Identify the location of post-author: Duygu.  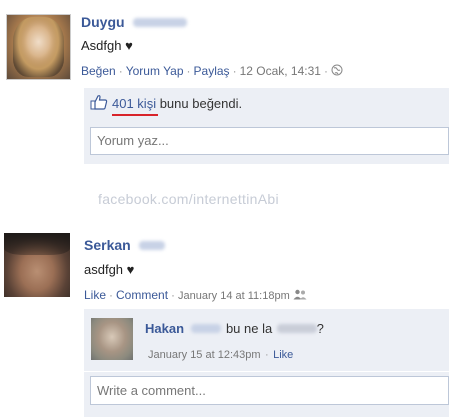
(134, 23).